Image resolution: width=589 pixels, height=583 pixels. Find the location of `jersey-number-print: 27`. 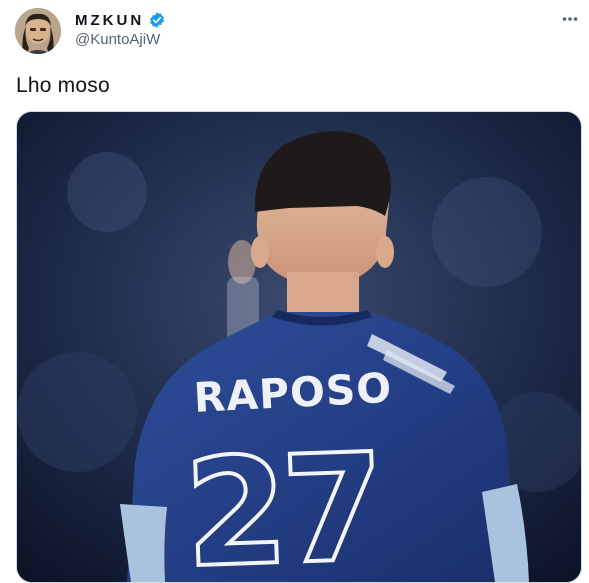

jersey-number-print: 27 is located at coordinates (282, 501).